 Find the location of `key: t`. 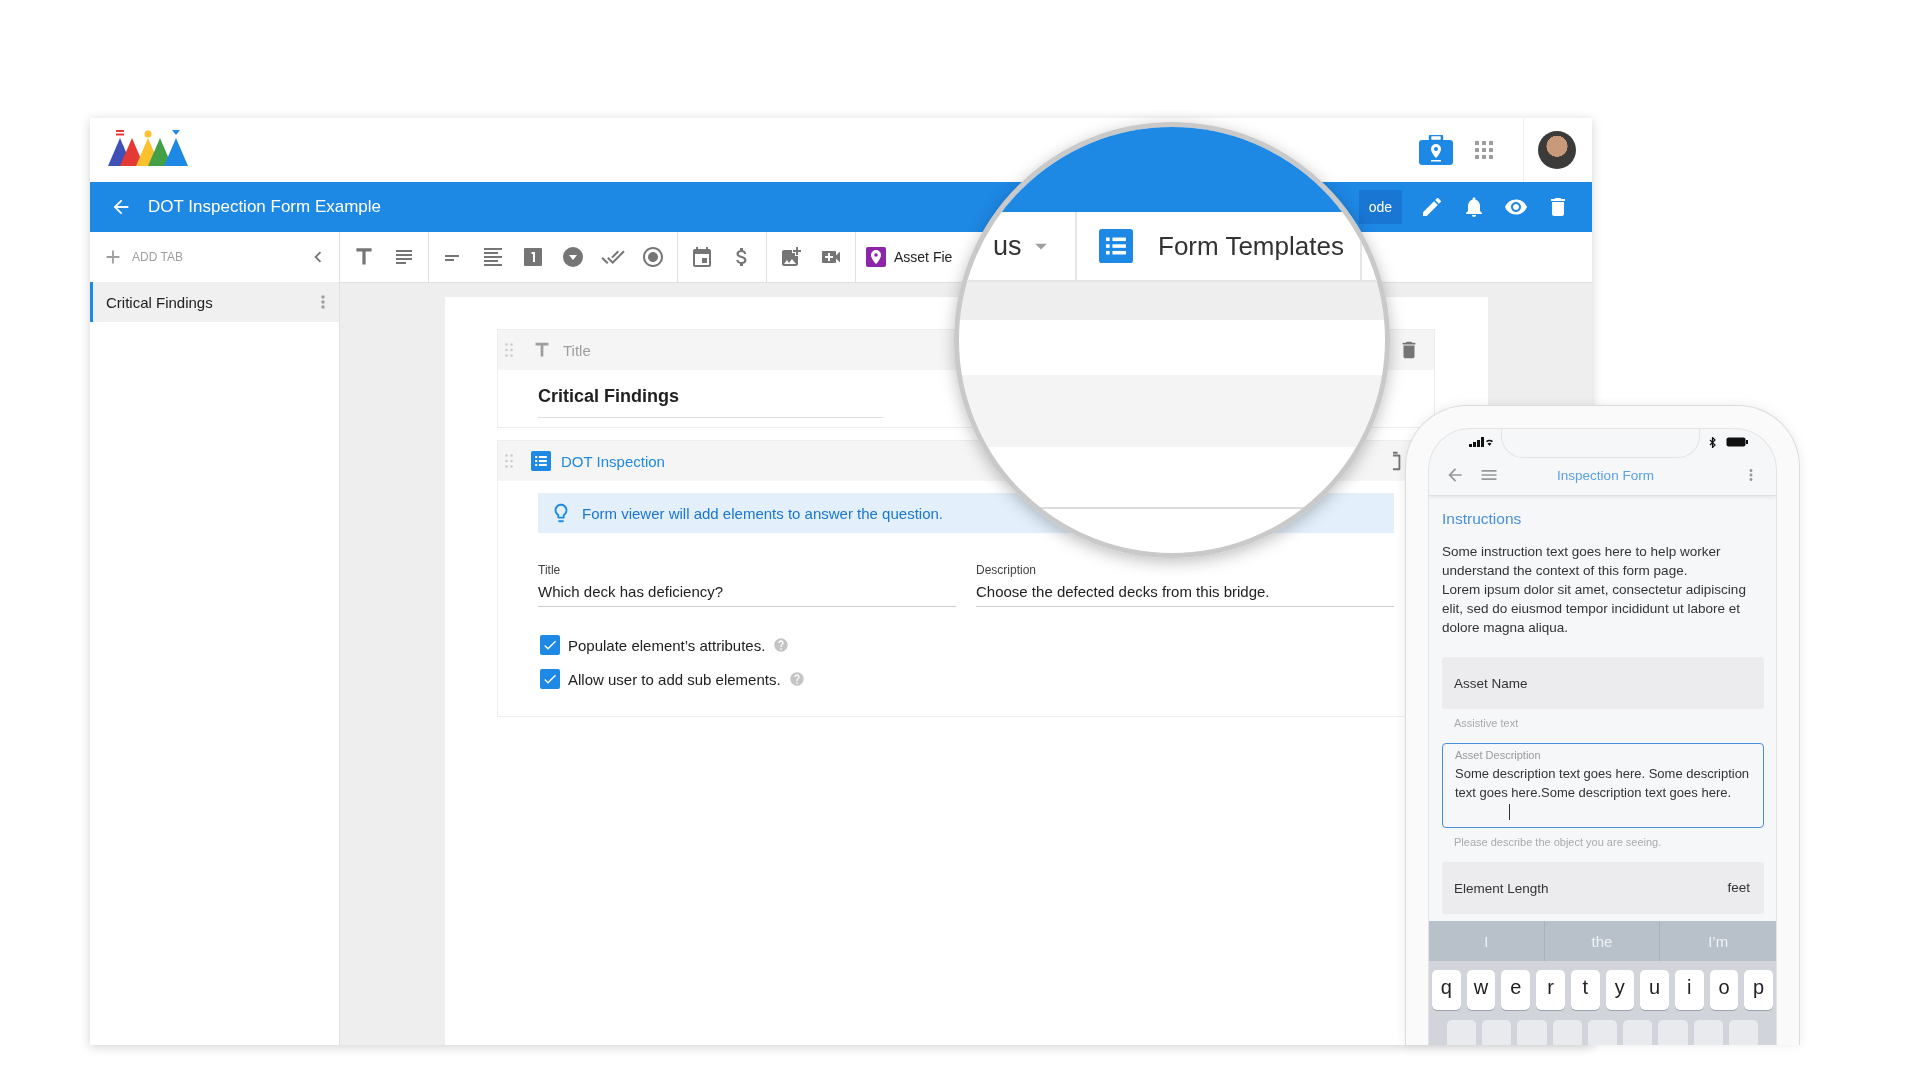

key: t is located at coordinates (1585, 990).